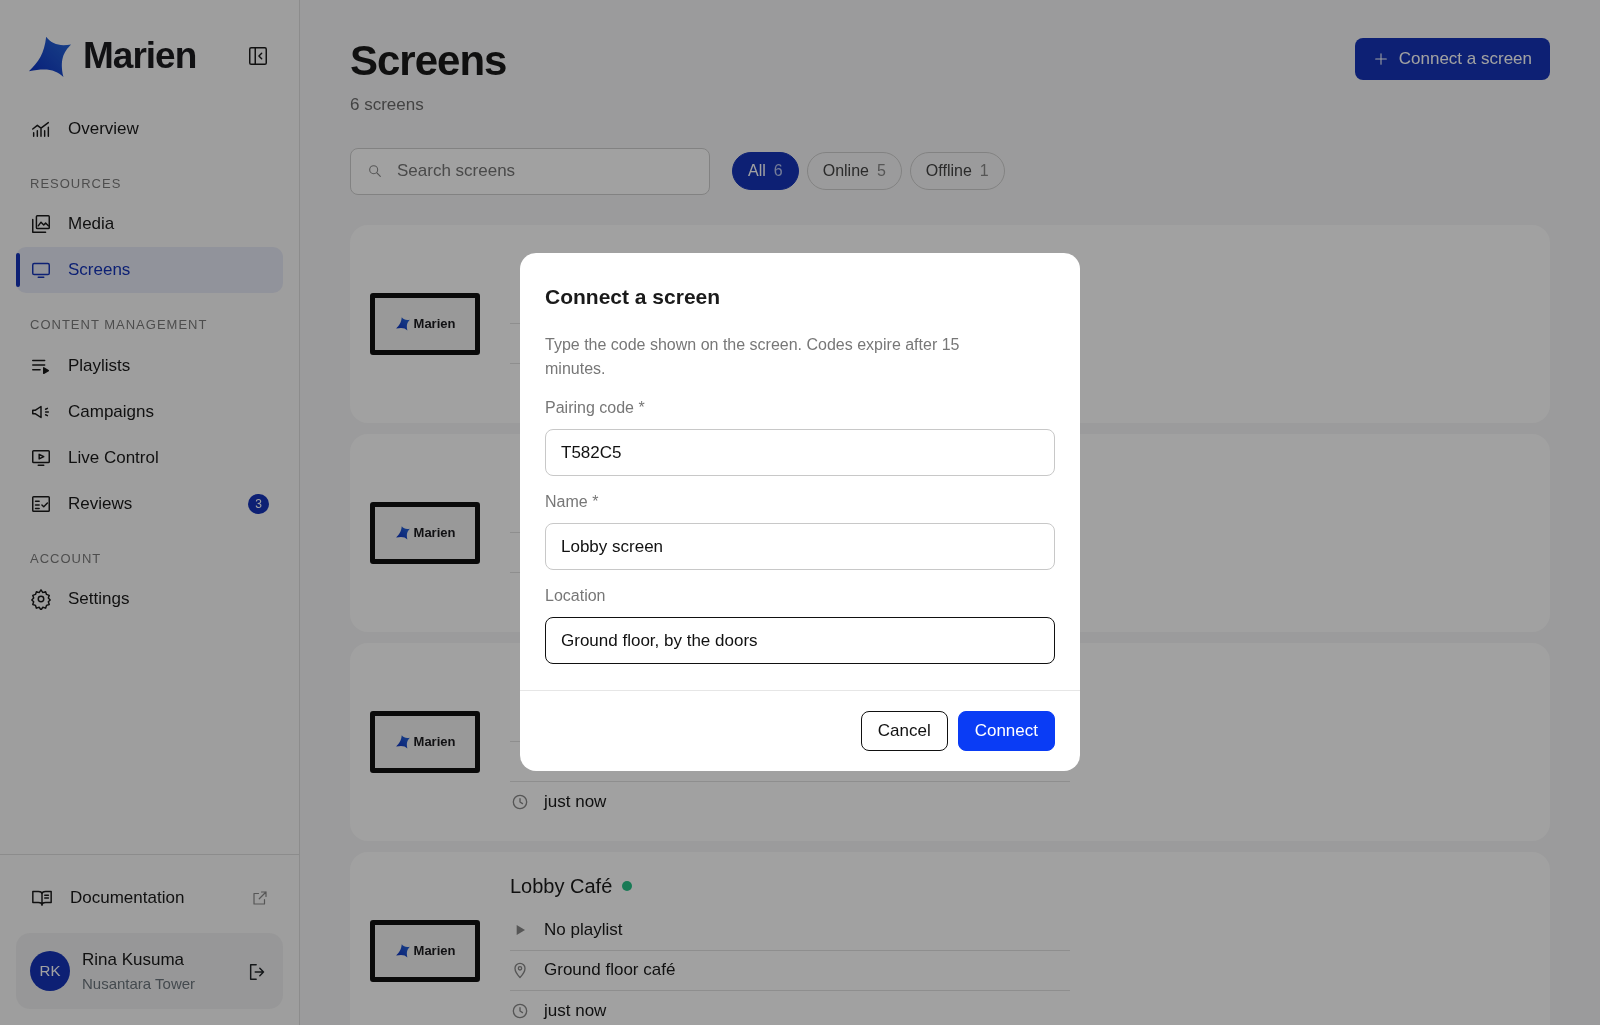 The width and height of the screenshot is (1600, 1025). What do you see at coordinates (387, 105) in the screenshot?
I see `screen-count: 6 screens` at bounding box center [387, 105].